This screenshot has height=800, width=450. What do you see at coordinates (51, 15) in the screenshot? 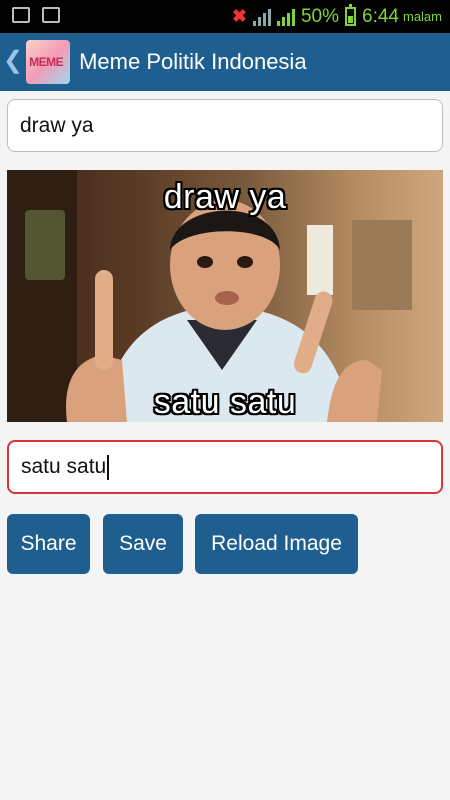
I see `chat-icon` at bounding box center [51, 15].